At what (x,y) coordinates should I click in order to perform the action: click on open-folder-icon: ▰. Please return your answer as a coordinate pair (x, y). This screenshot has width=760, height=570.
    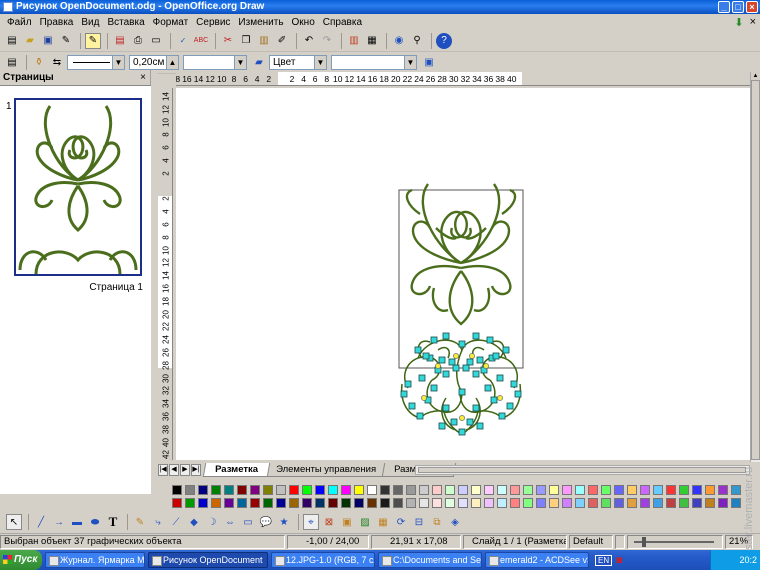
    Looking at the image, I should click on (30, 41).